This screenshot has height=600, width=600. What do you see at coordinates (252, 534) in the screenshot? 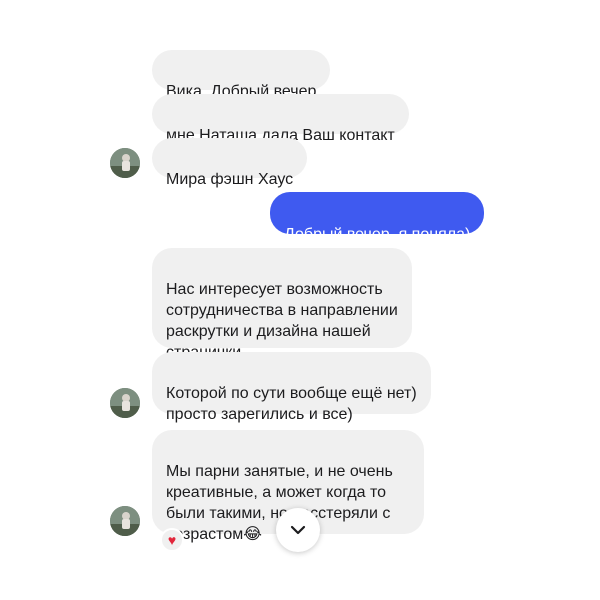
I see `tears-of-joy-emoji: 😂` at bounding box center [252, 534].